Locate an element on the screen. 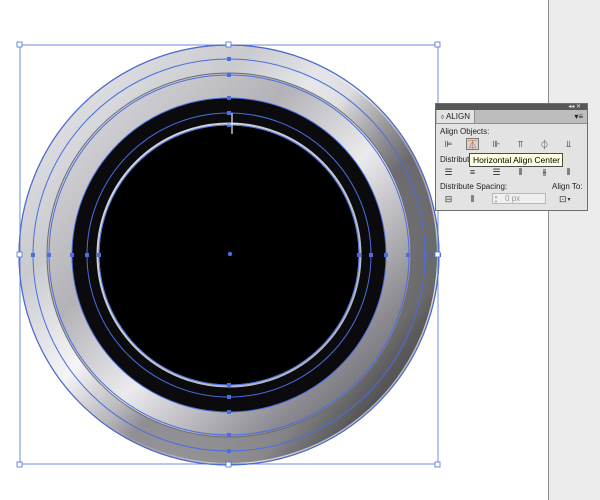 The width and height of the screenshot is (600, 500). horizontal-distribute-space-button: ⫴ is located at coordinates (472, 199).